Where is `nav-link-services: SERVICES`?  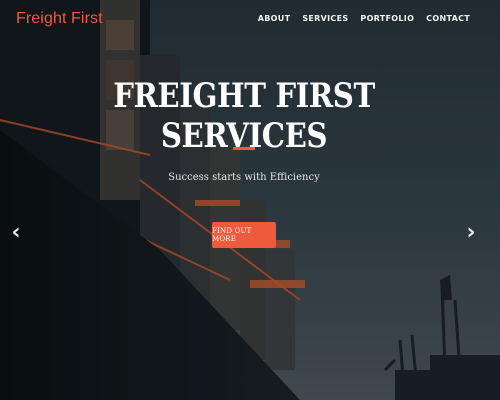
nav-link-services: SERVICES is located at coordinates (325, 18).